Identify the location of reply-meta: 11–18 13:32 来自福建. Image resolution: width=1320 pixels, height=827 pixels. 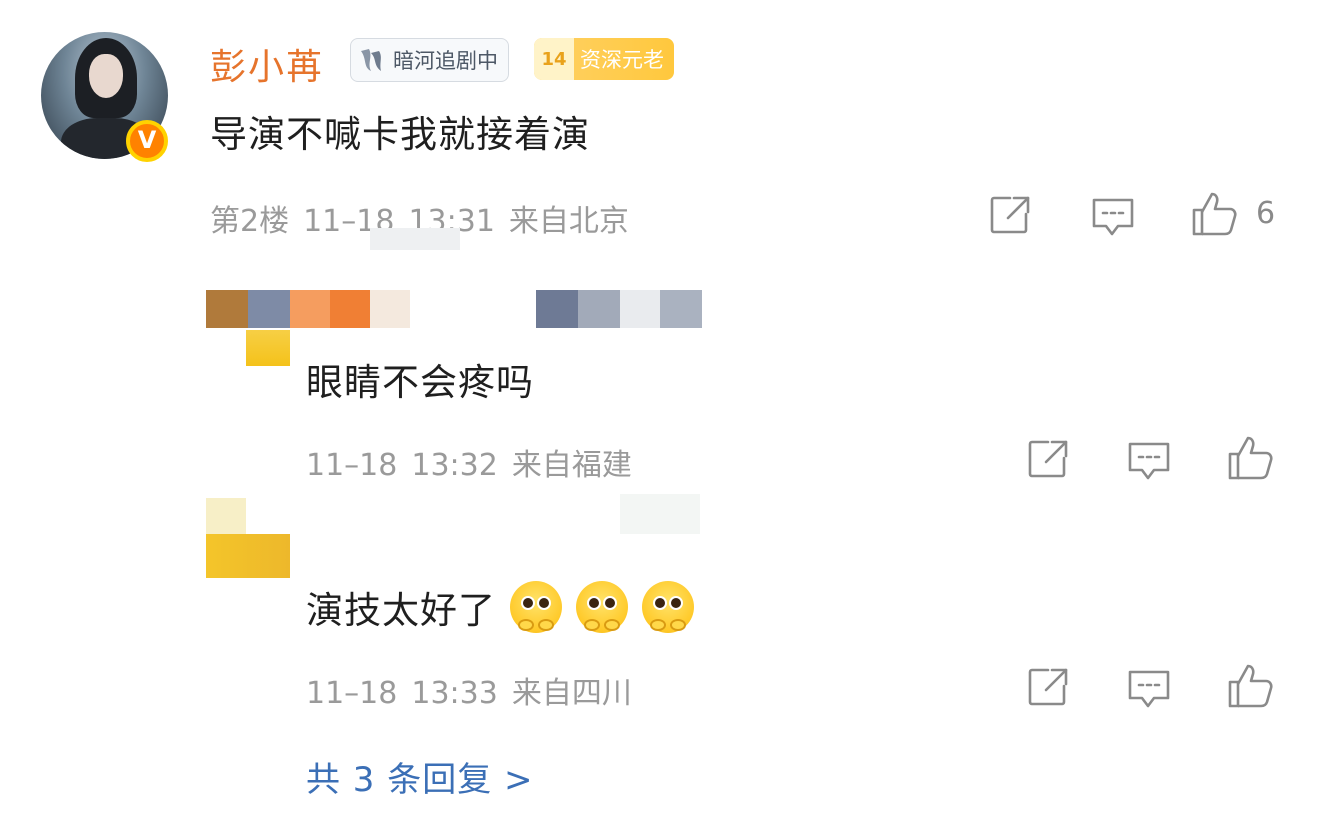
(476, 462).